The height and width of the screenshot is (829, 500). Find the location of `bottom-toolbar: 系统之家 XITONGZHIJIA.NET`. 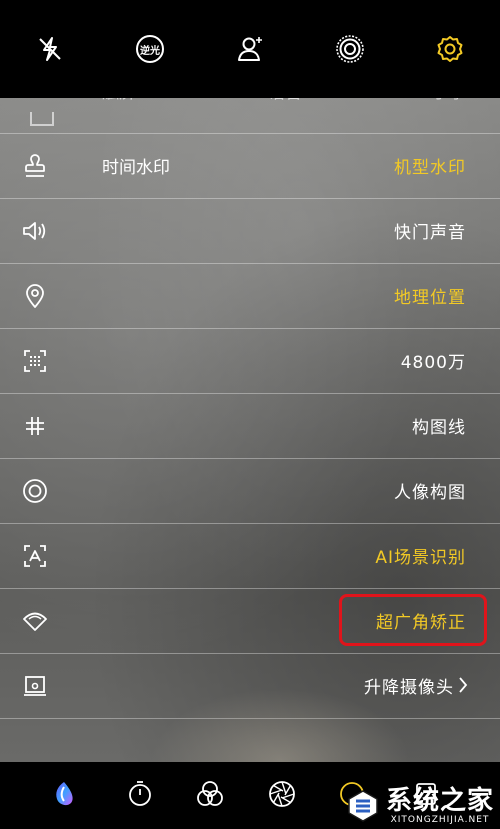

bottom-toolbar: 系统之家 XITONGZHIJIA.NET is located at coordinates (250, 795).